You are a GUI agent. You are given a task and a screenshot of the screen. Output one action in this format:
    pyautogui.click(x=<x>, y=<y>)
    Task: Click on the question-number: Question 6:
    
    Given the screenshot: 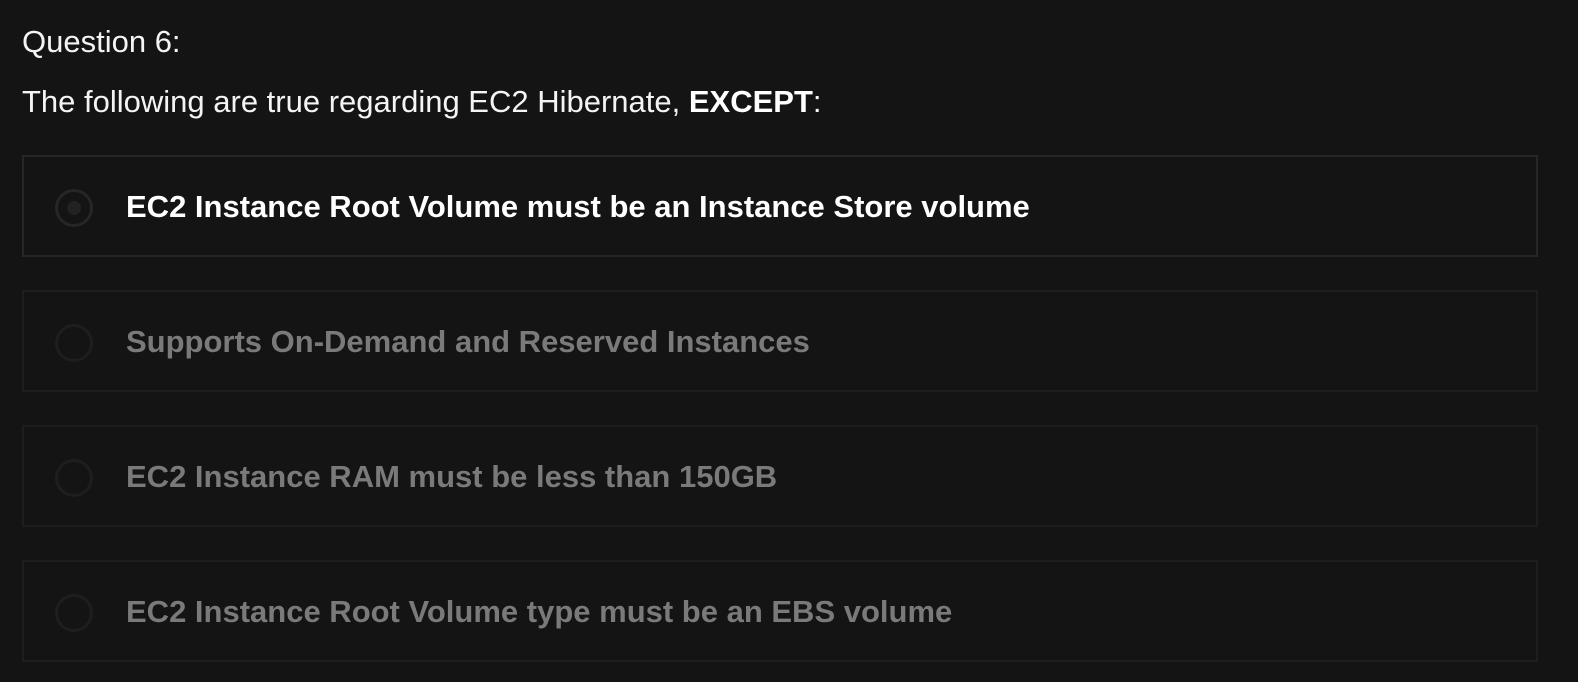 What is the action you would take?
    pyautogui.click(x=101, y=41)
    